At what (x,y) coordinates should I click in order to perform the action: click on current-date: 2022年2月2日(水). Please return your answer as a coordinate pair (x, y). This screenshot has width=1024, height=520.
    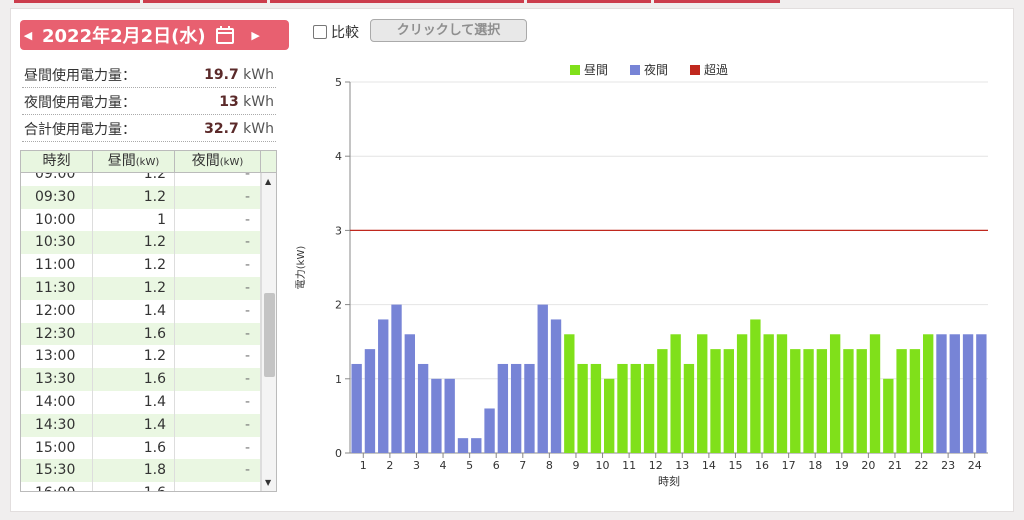
    Looking at the image, I should click on (124, 36).